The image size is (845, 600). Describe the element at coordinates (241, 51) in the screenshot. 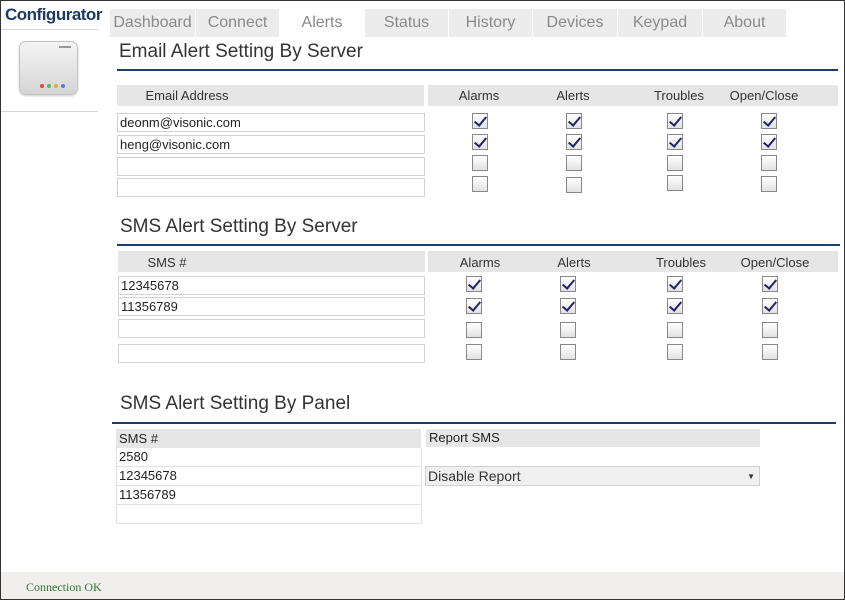

I see `email-section-title: Email Alert Setting By Server` at that location.